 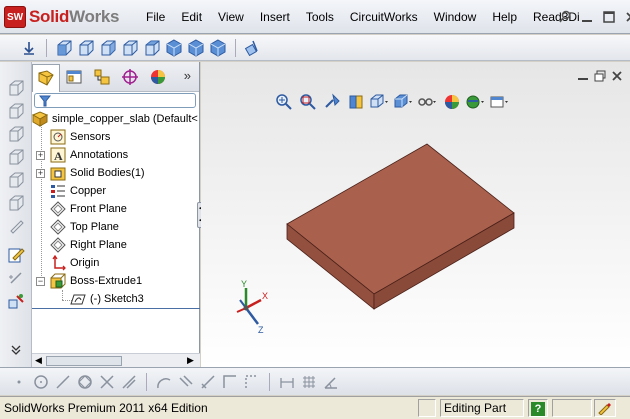 What do you see at coordinates (84, 361) in the screenshot?
I see `scroll-thumb` at bounding box center [84, 361].